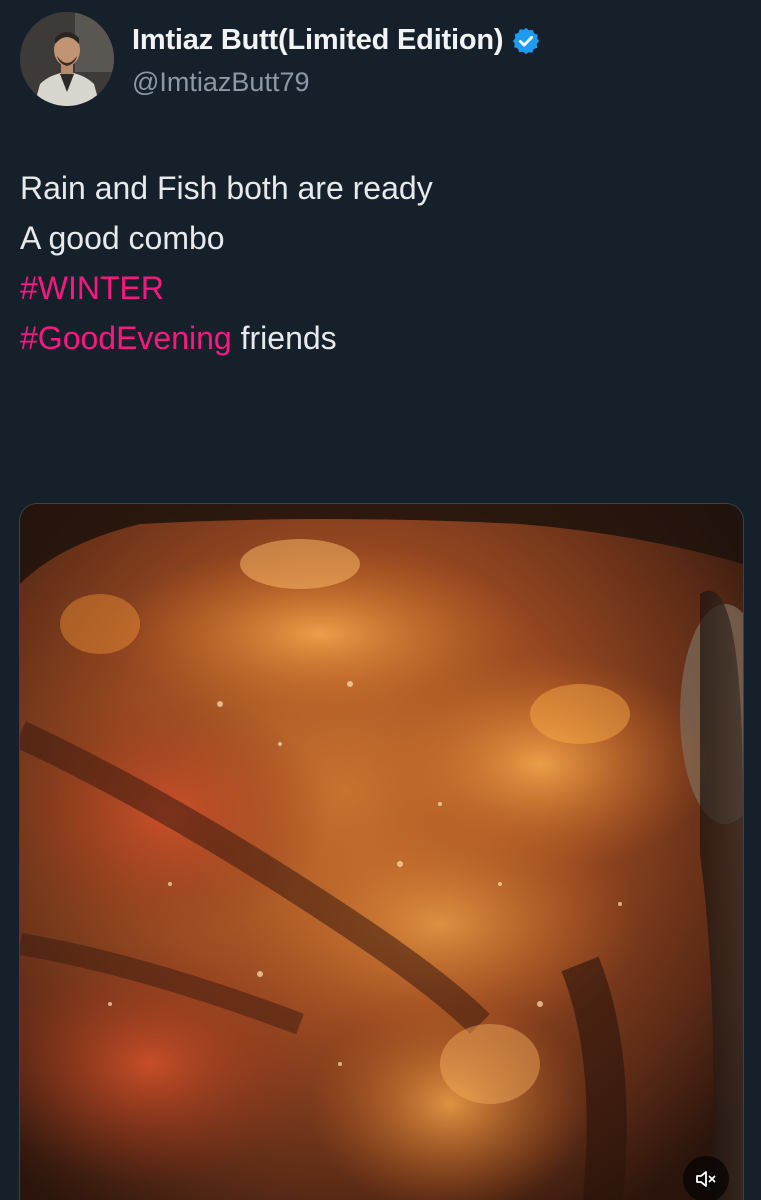 This screenshot has width=761, height=1200. I want to click on avatar-photo, so click(67, 59).